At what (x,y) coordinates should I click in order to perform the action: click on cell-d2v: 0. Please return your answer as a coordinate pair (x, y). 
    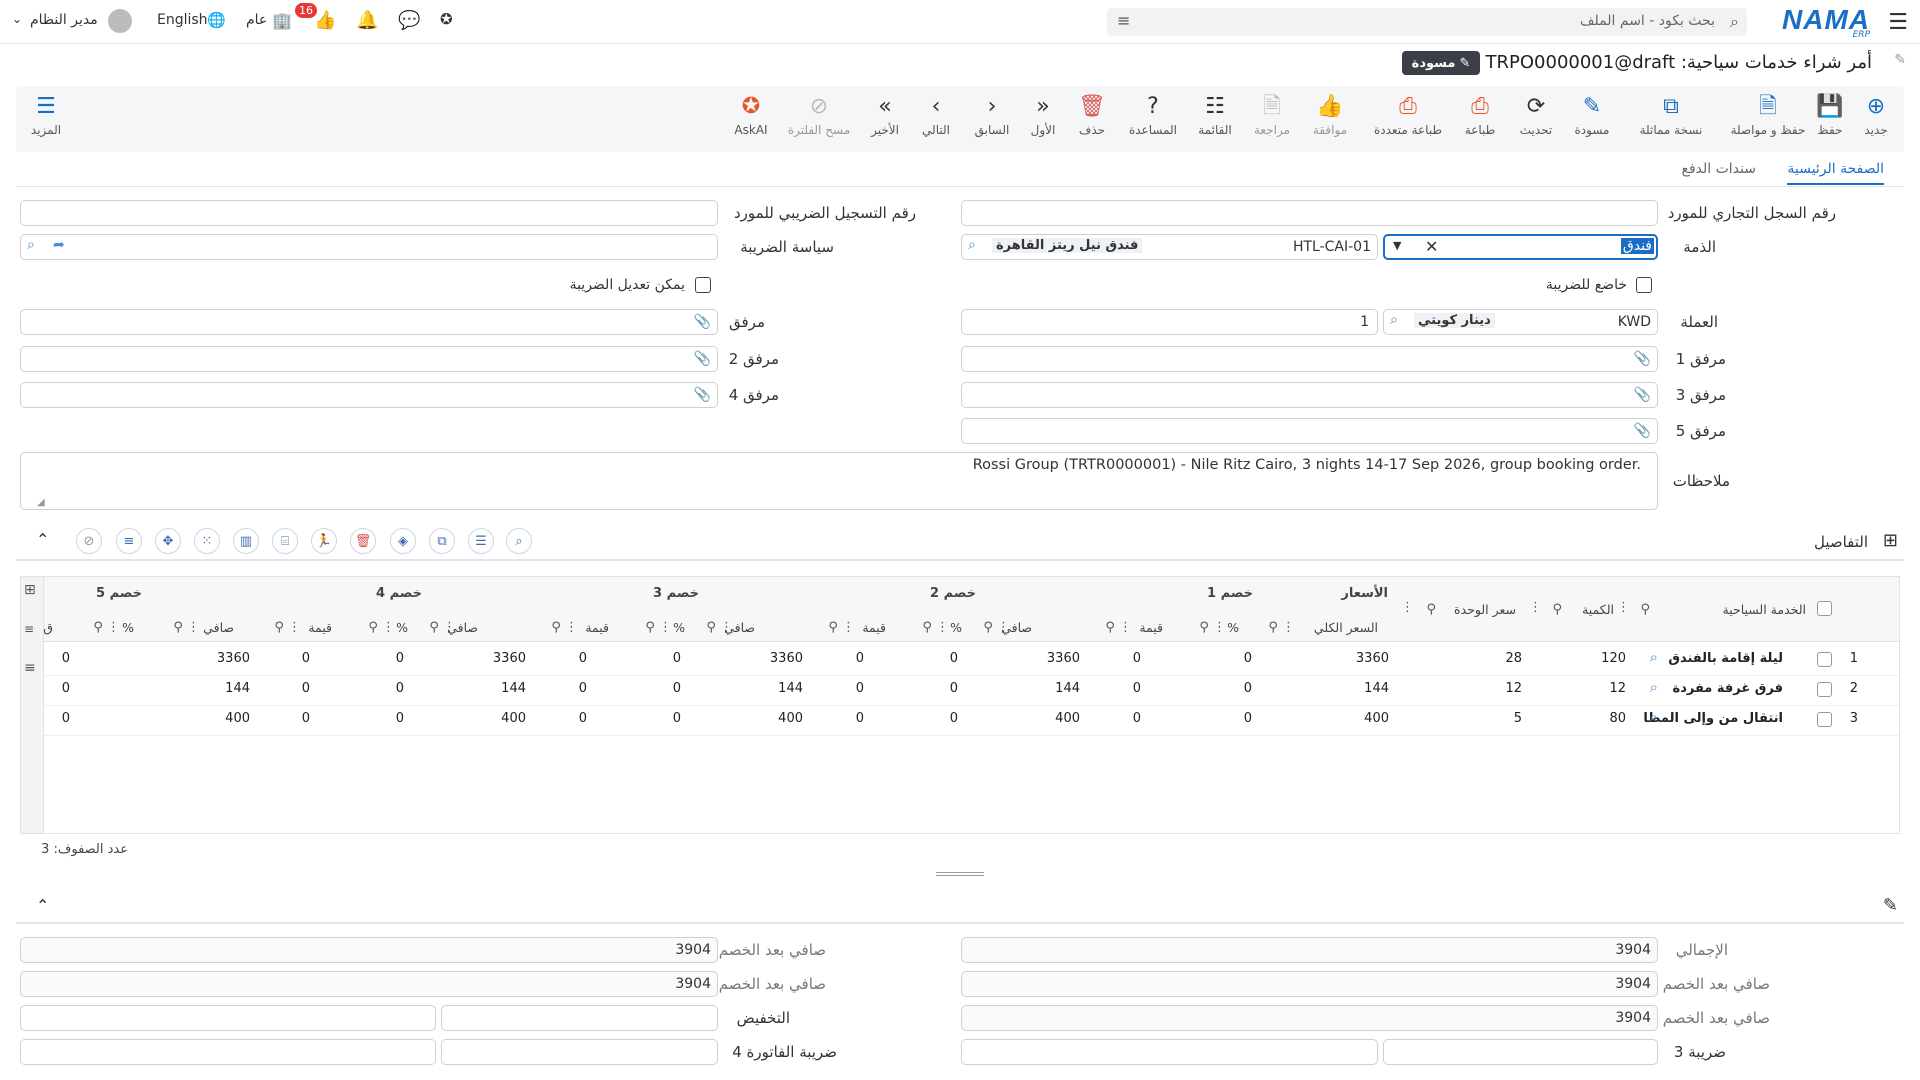
    Looking at the image, I should click on (860, 688).